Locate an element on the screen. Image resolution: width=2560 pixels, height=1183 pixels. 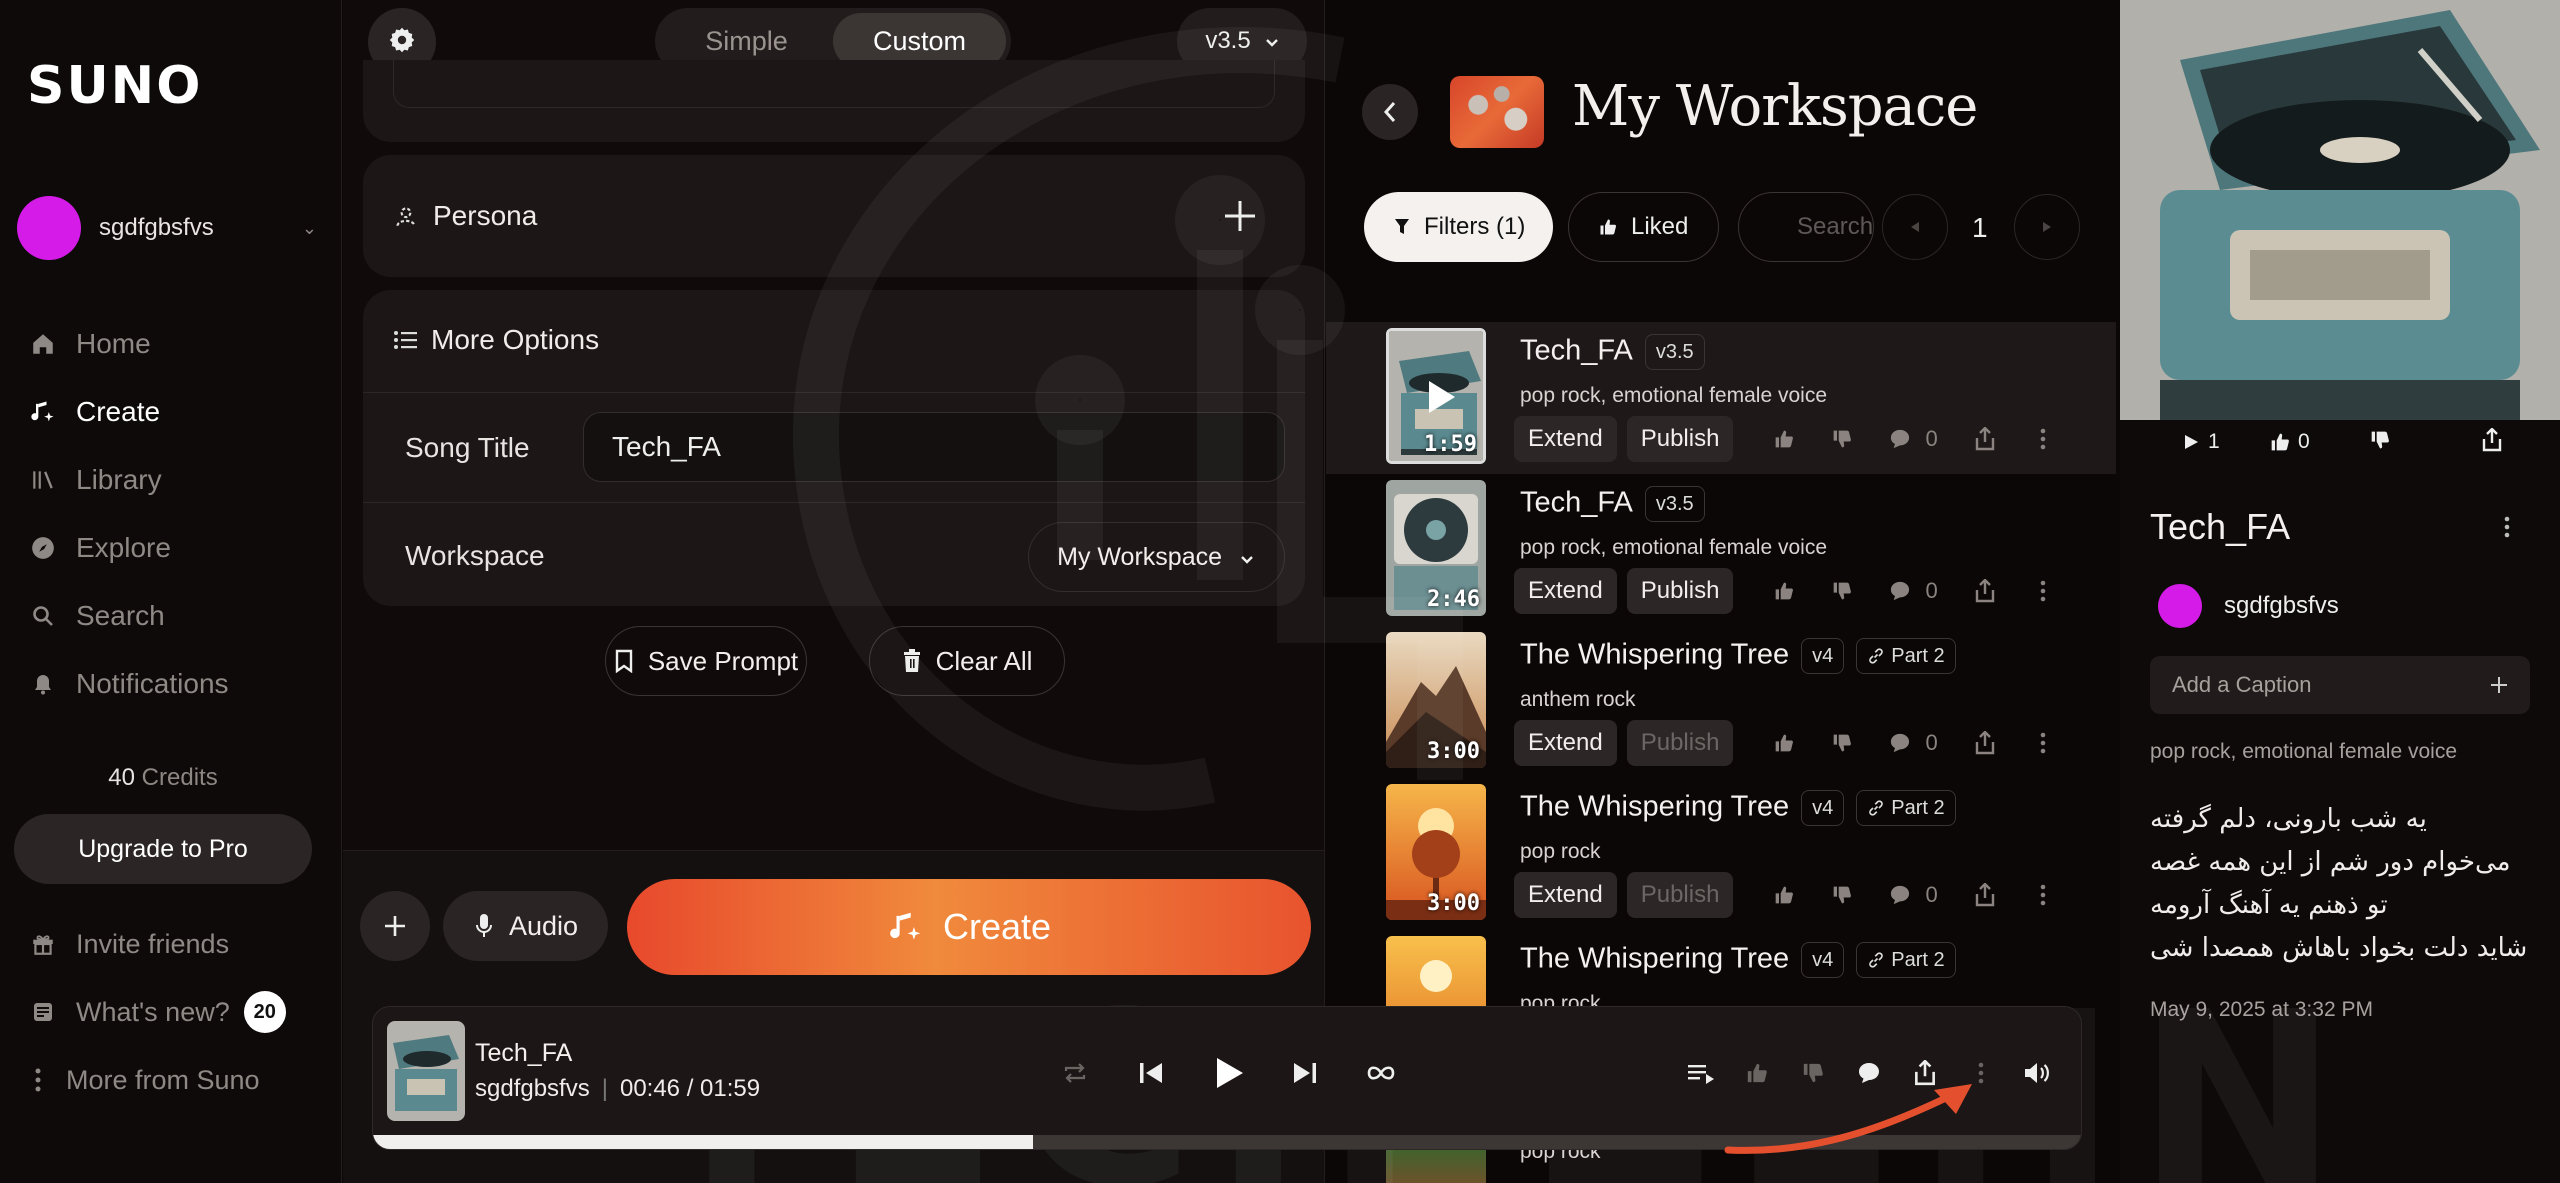
song-title-text: The Whispering Tree is located at coordinates (1655, 958).